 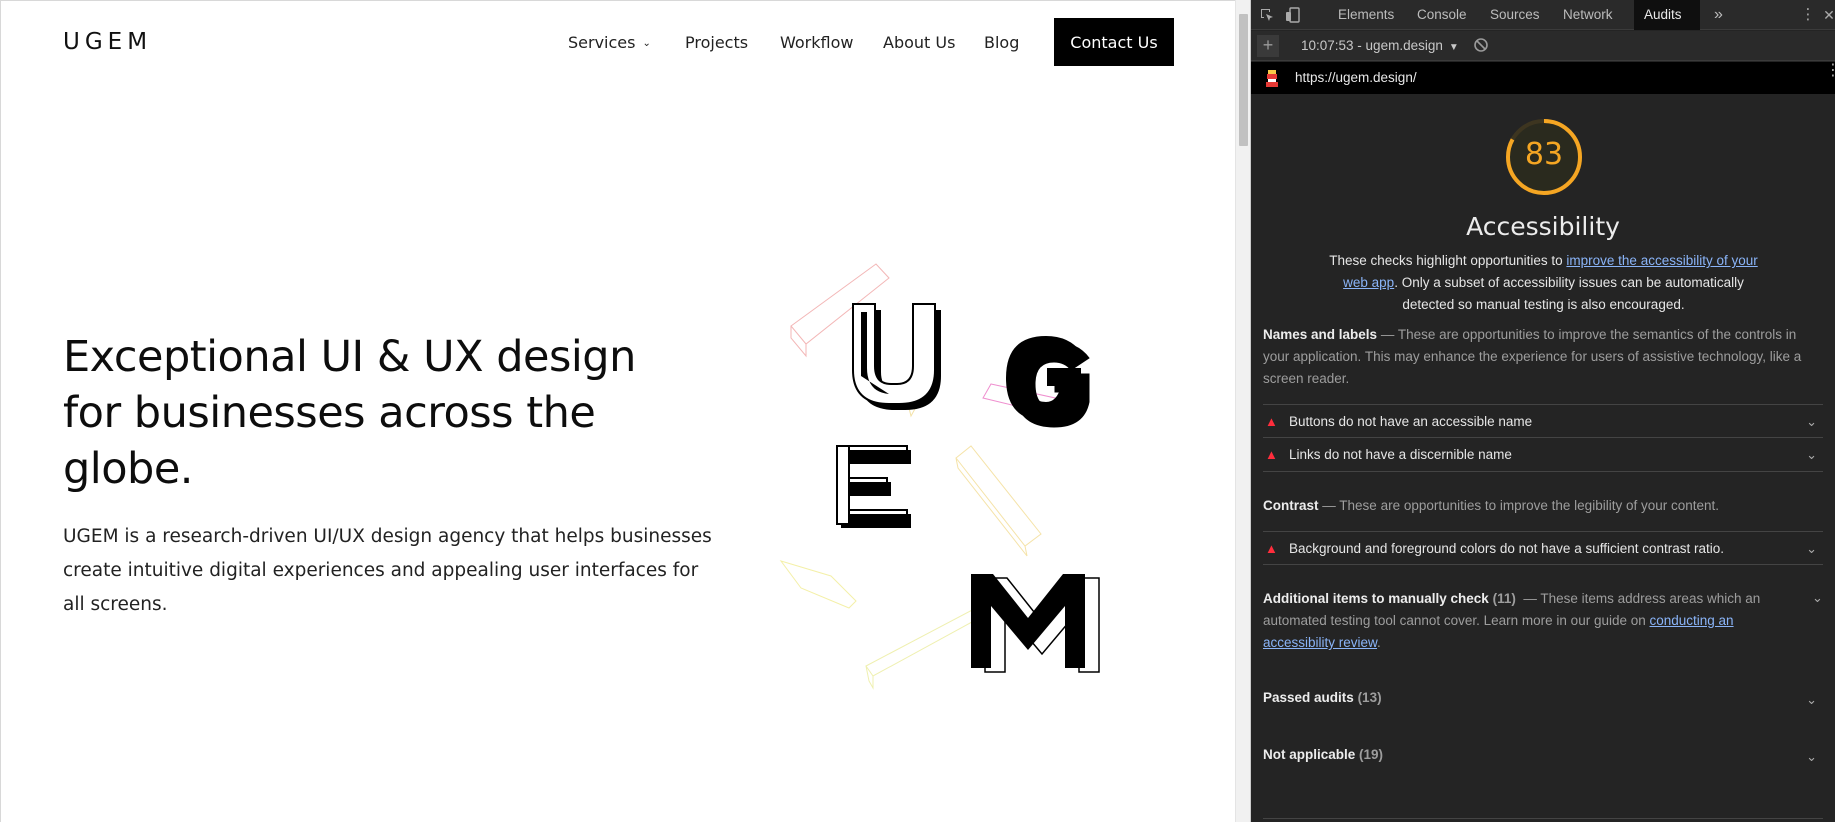 I want to click on contact-us-button: Contact Us, so click(x=1114, y=42).